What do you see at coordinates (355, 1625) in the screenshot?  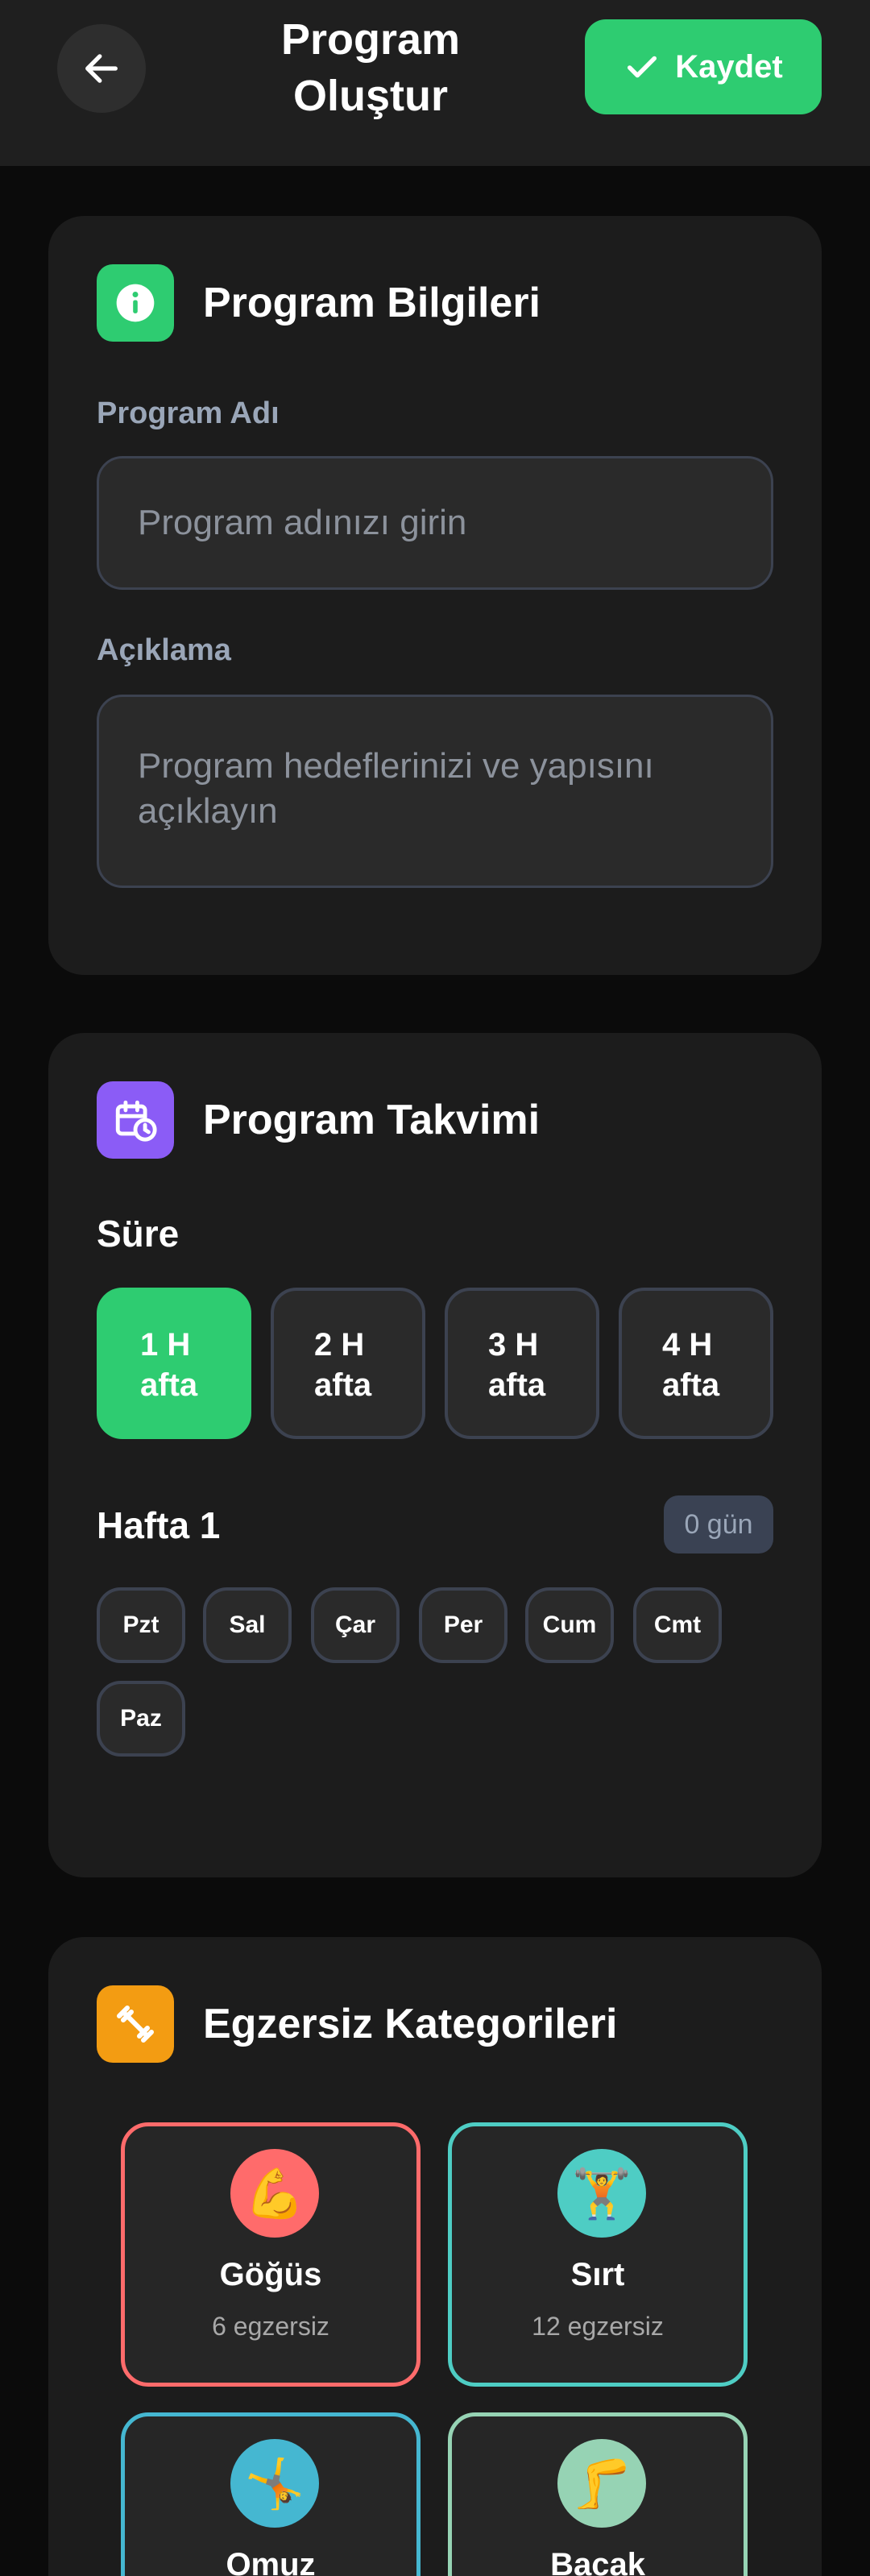 I see `day-chip-car: Çar` at bounding box center [355, 1625].